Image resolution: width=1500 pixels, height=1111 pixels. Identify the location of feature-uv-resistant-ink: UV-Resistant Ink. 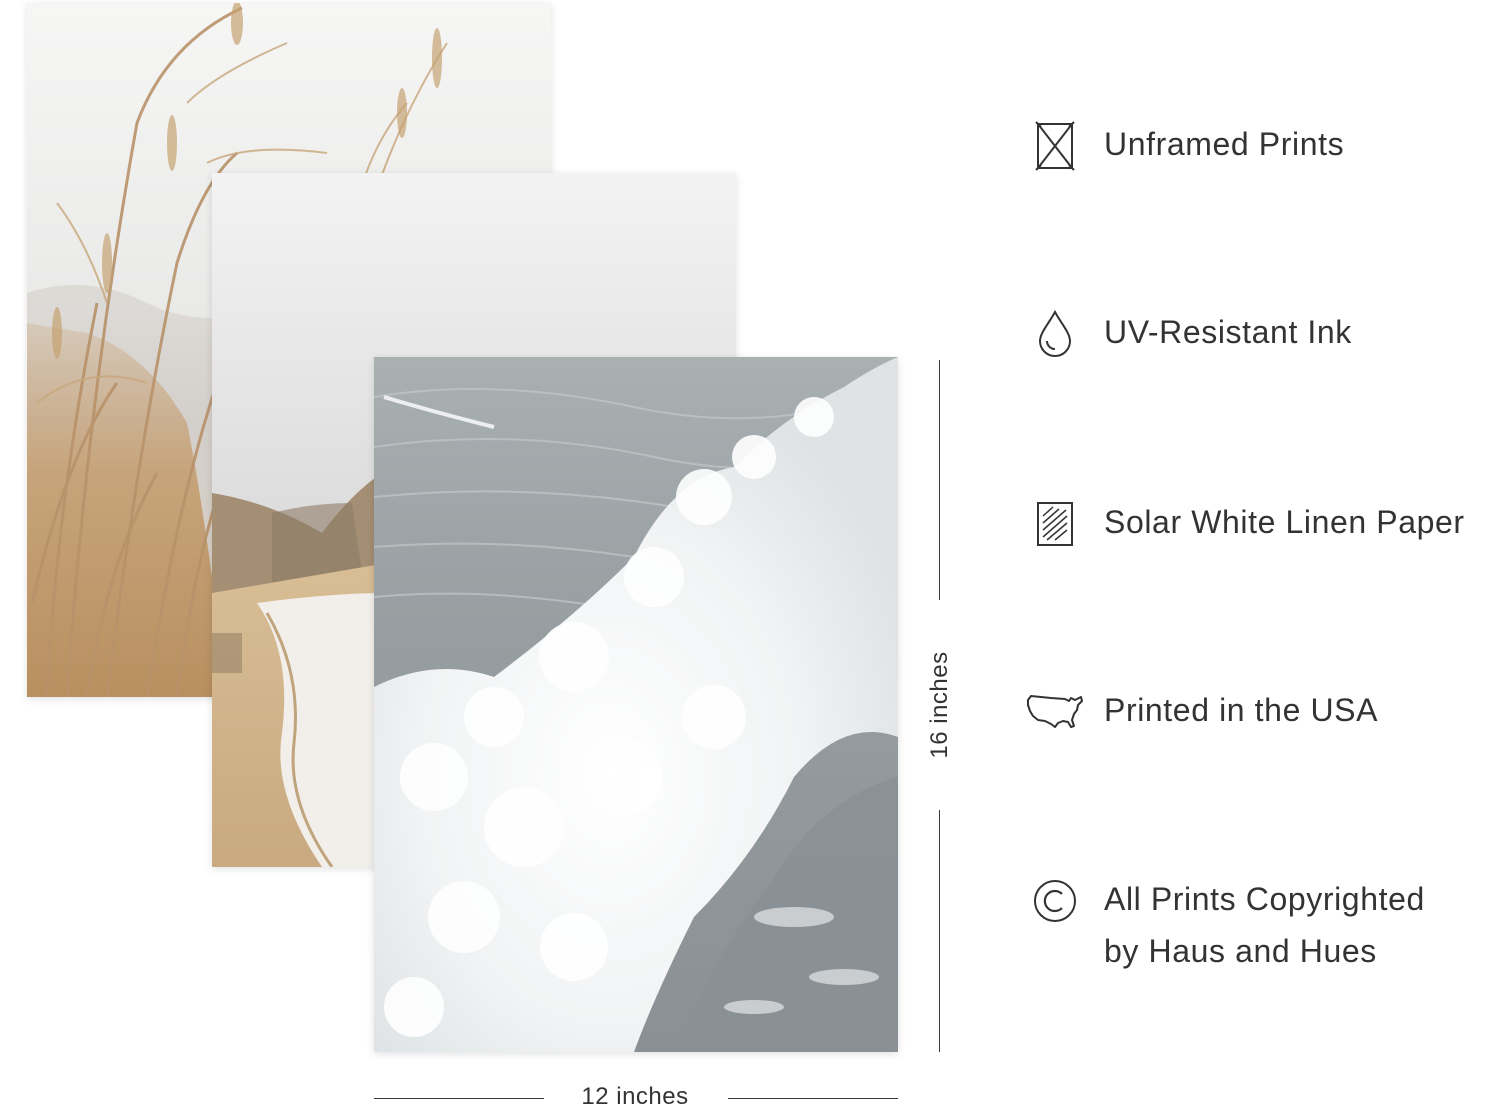
(1186, 334).